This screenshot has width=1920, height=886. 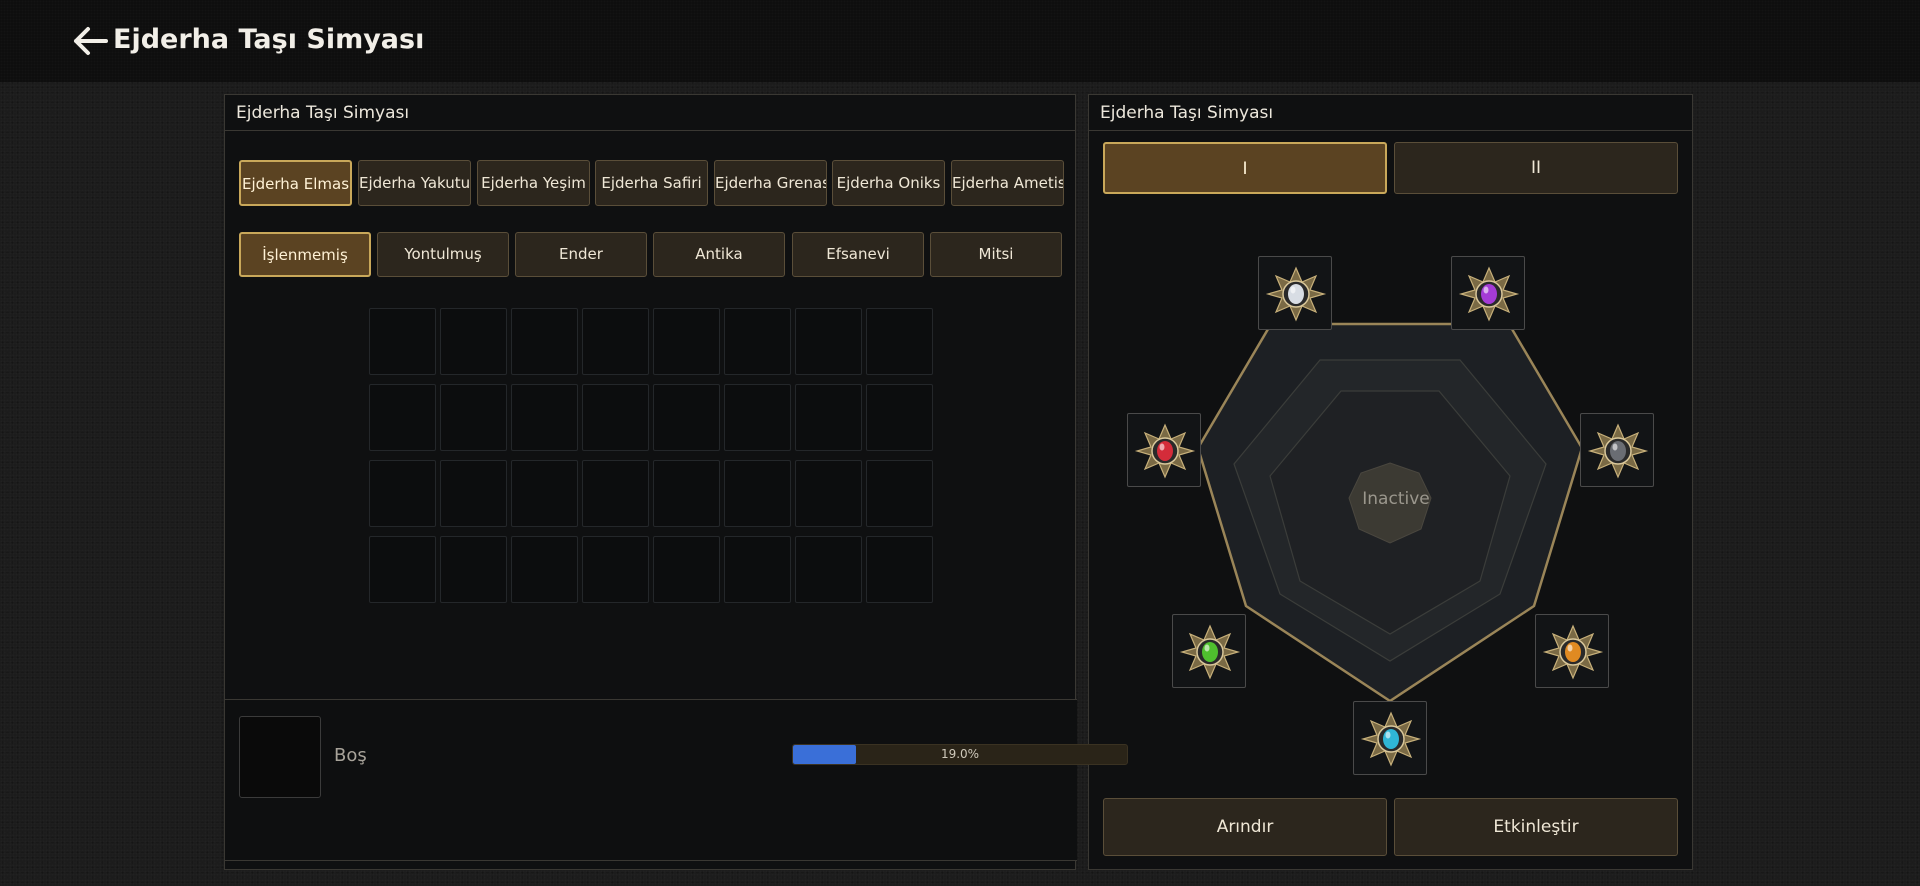 What do you see at coordinates (1209, 651) in the screenshot?
I see `jade-gem-icon` at bounding box center [1209, 651].